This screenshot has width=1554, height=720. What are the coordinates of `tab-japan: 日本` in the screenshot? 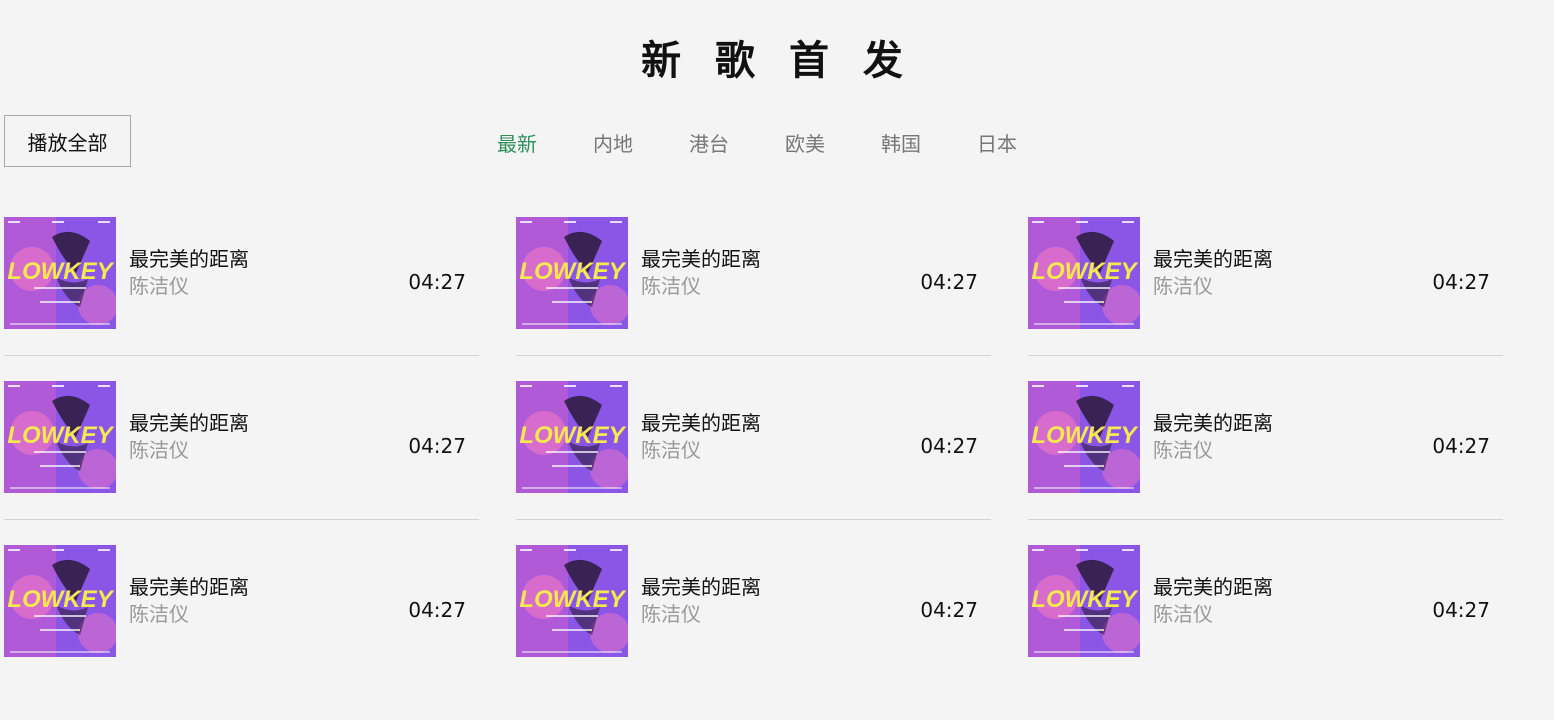 It's located at (997, 142).